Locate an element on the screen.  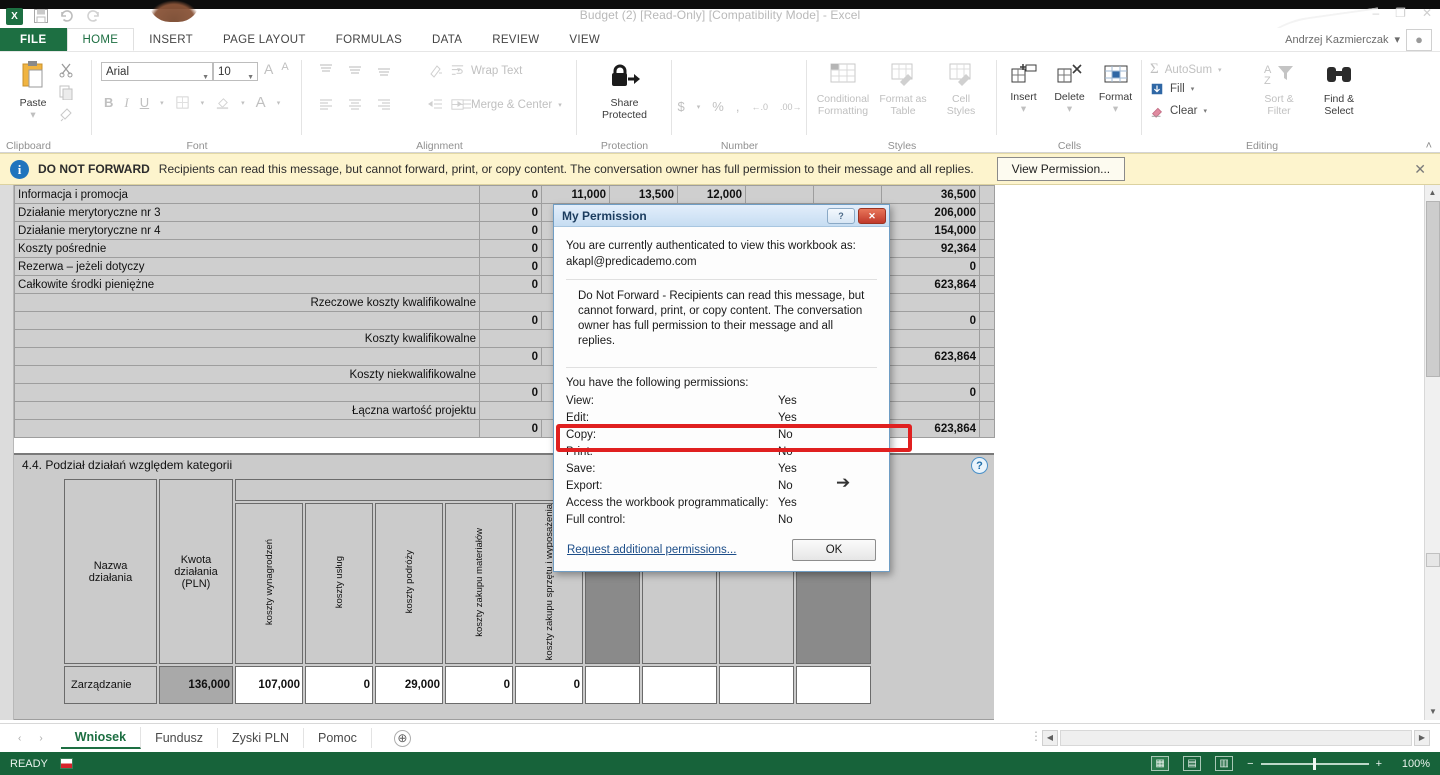
delete-cells-button: Delete ▾ is located at coordinates (1069, 88).